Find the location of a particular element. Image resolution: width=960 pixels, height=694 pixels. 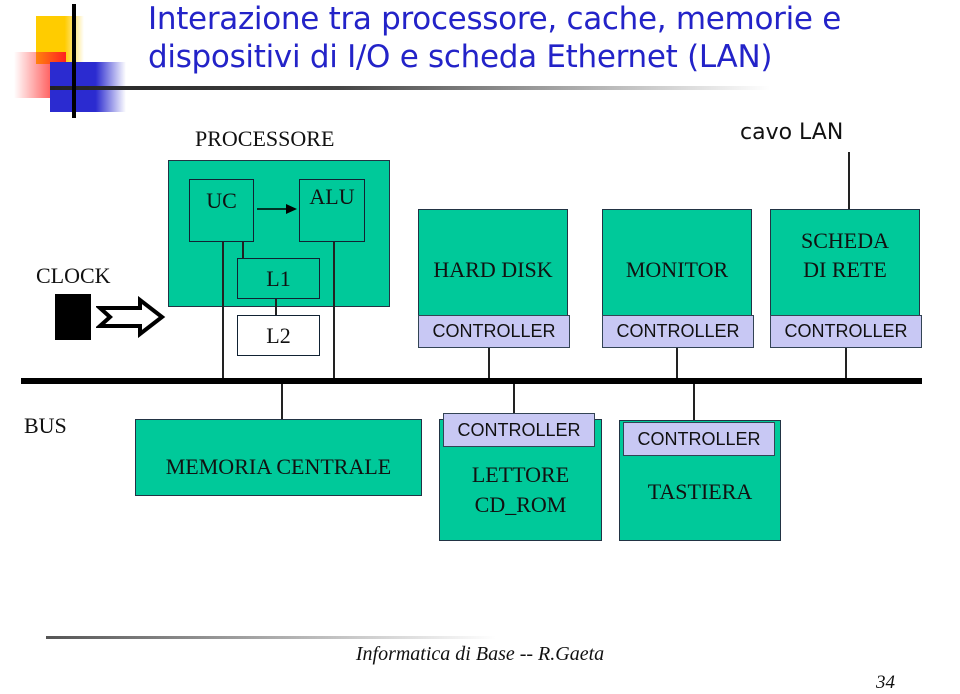

alu-label: ALU is located at coordinates (332, 196).